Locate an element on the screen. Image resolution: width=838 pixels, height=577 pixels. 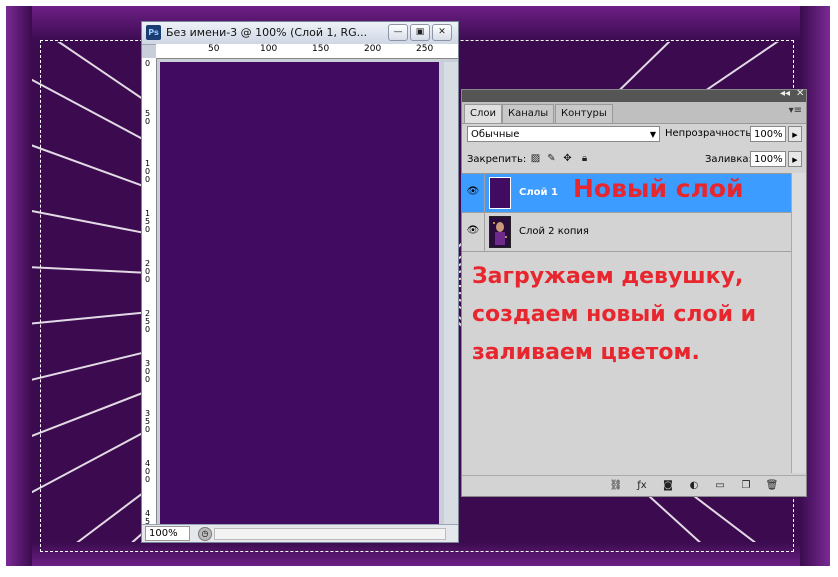
restore-button: ▣ is located at coordinates (420, 32).